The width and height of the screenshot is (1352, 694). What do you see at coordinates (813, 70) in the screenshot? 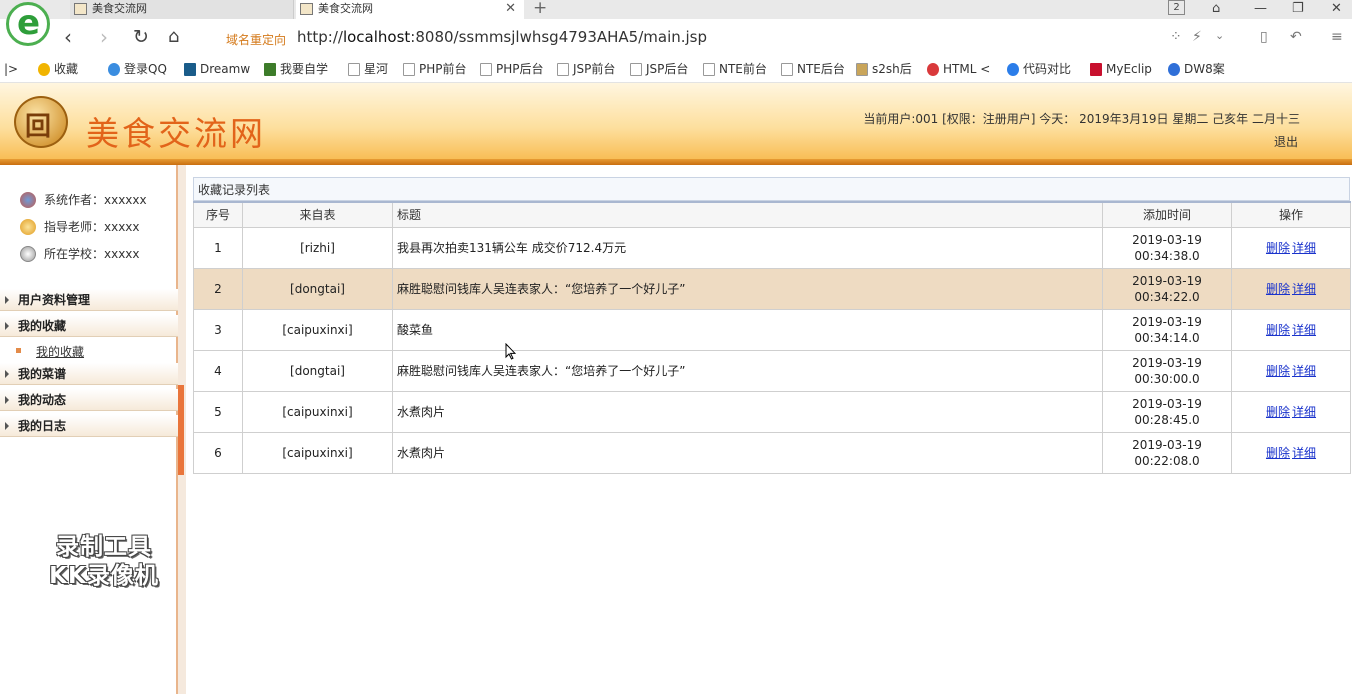
I see `bookmark-item: NTE后台` at bounding box center [813, 70].